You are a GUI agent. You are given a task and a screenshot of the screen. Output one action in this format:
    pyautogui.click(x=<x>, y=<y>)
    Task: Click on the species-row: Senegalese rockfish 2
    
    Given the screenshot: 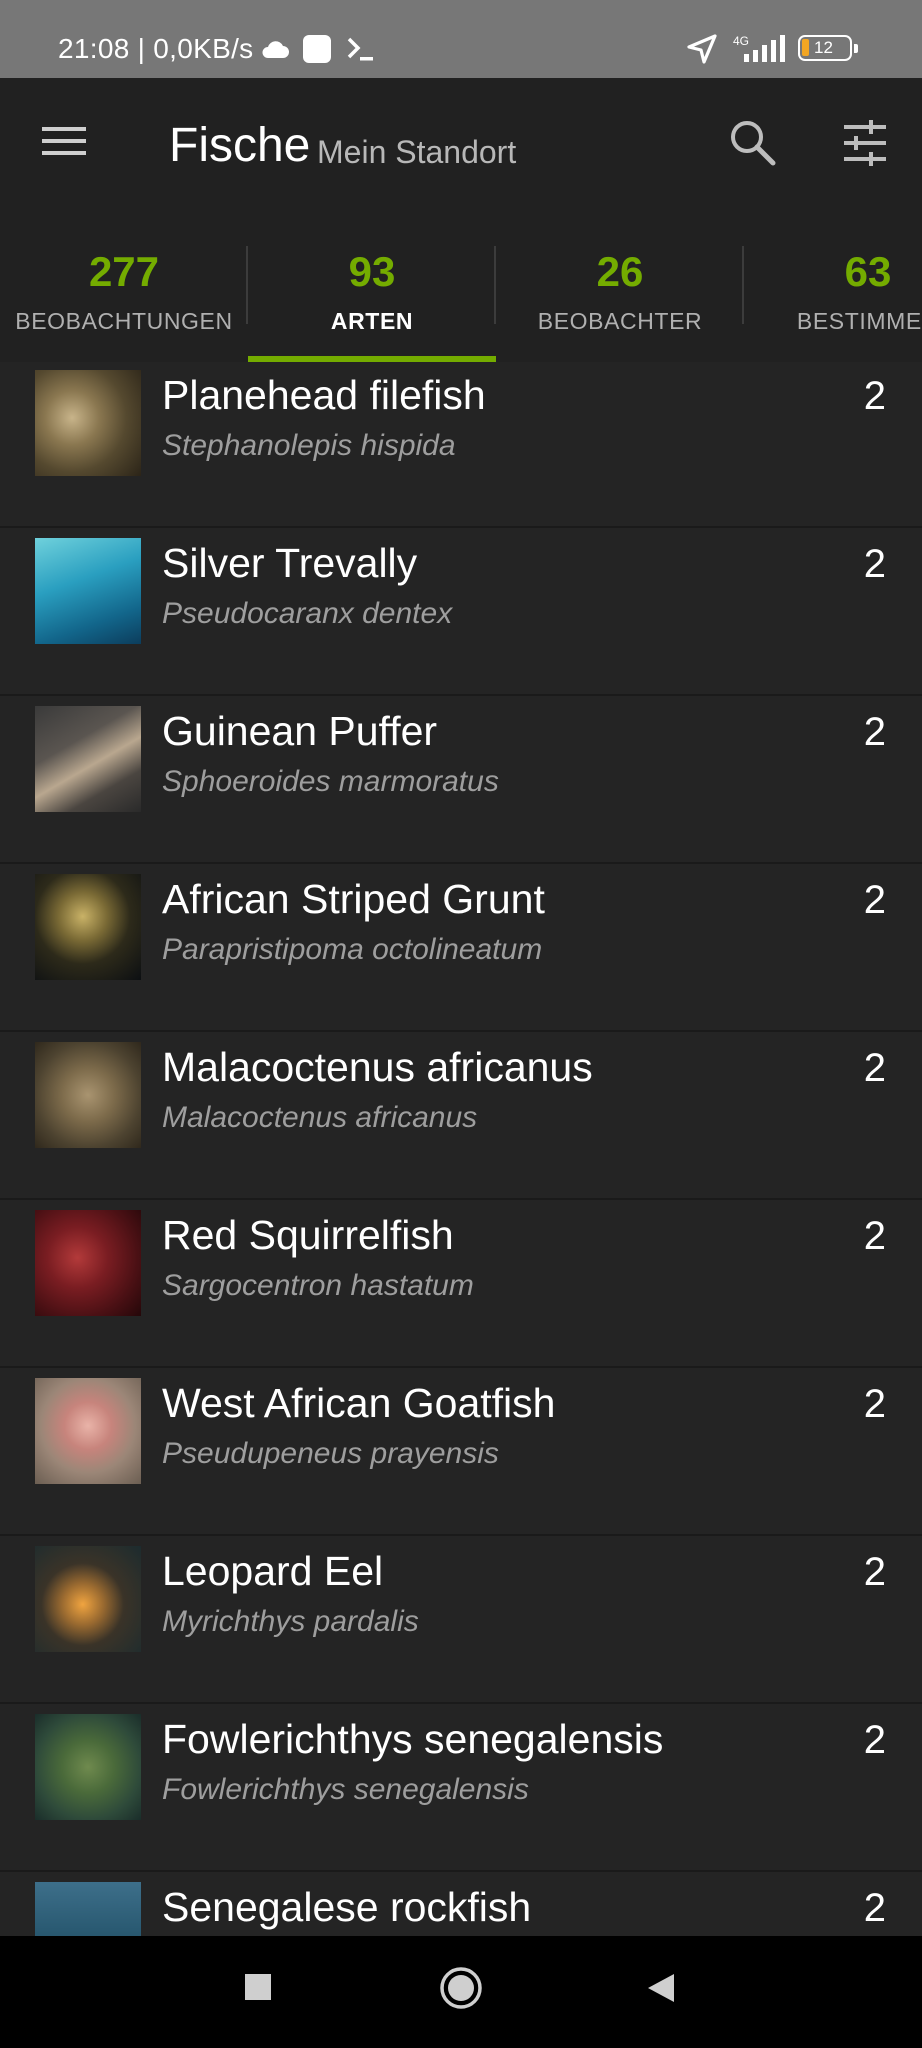 What is the action you would take?
    pyautogui.click(x=461, y=1904)
    